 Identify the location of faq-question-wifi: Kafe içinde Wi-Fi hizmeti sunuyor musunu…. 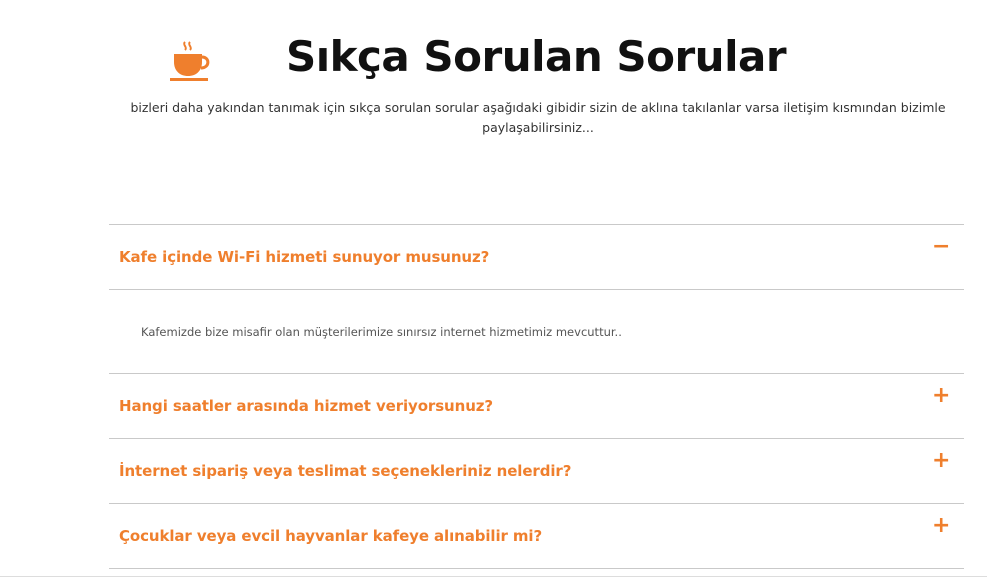
(536, 257).